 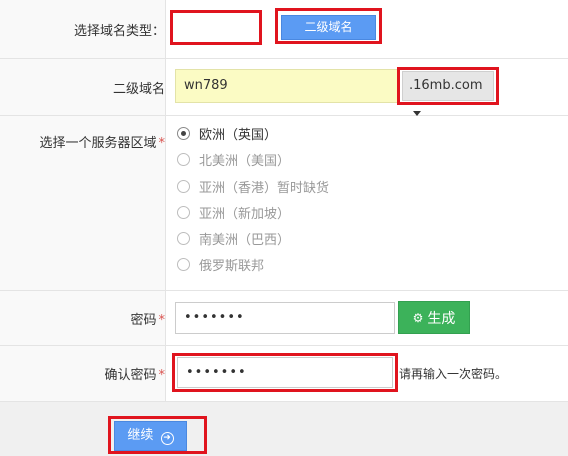 What do you see at coordinates (434, 317) in the screenshot?
I see `generate-password-button: ⚙ 生成` at bounding box center [434, 317].